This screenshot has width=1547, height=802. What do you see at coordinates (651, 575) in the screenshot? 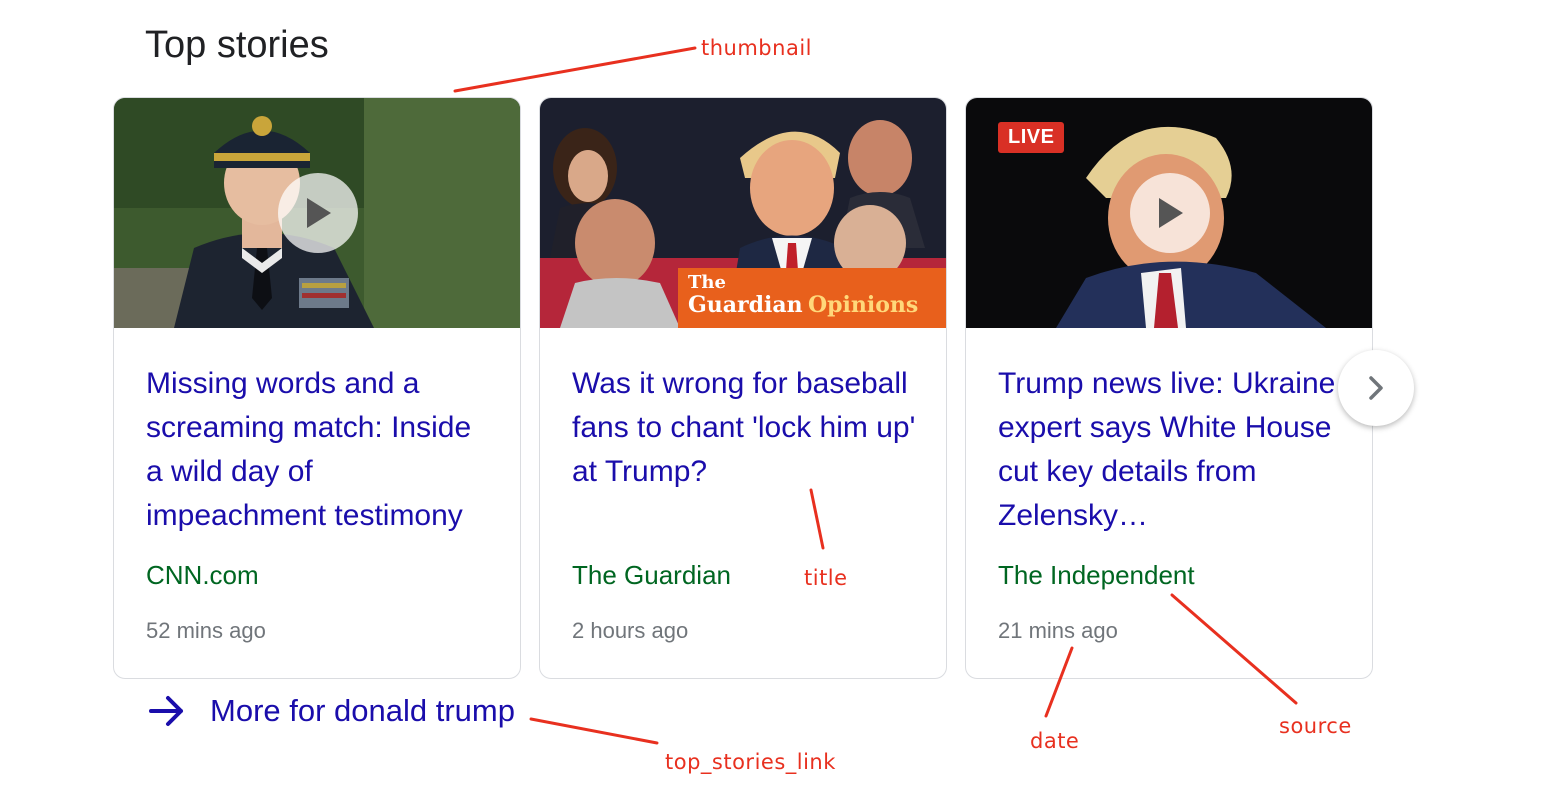
I see `story-source: The Guardian` at bounding box center [651, 575].